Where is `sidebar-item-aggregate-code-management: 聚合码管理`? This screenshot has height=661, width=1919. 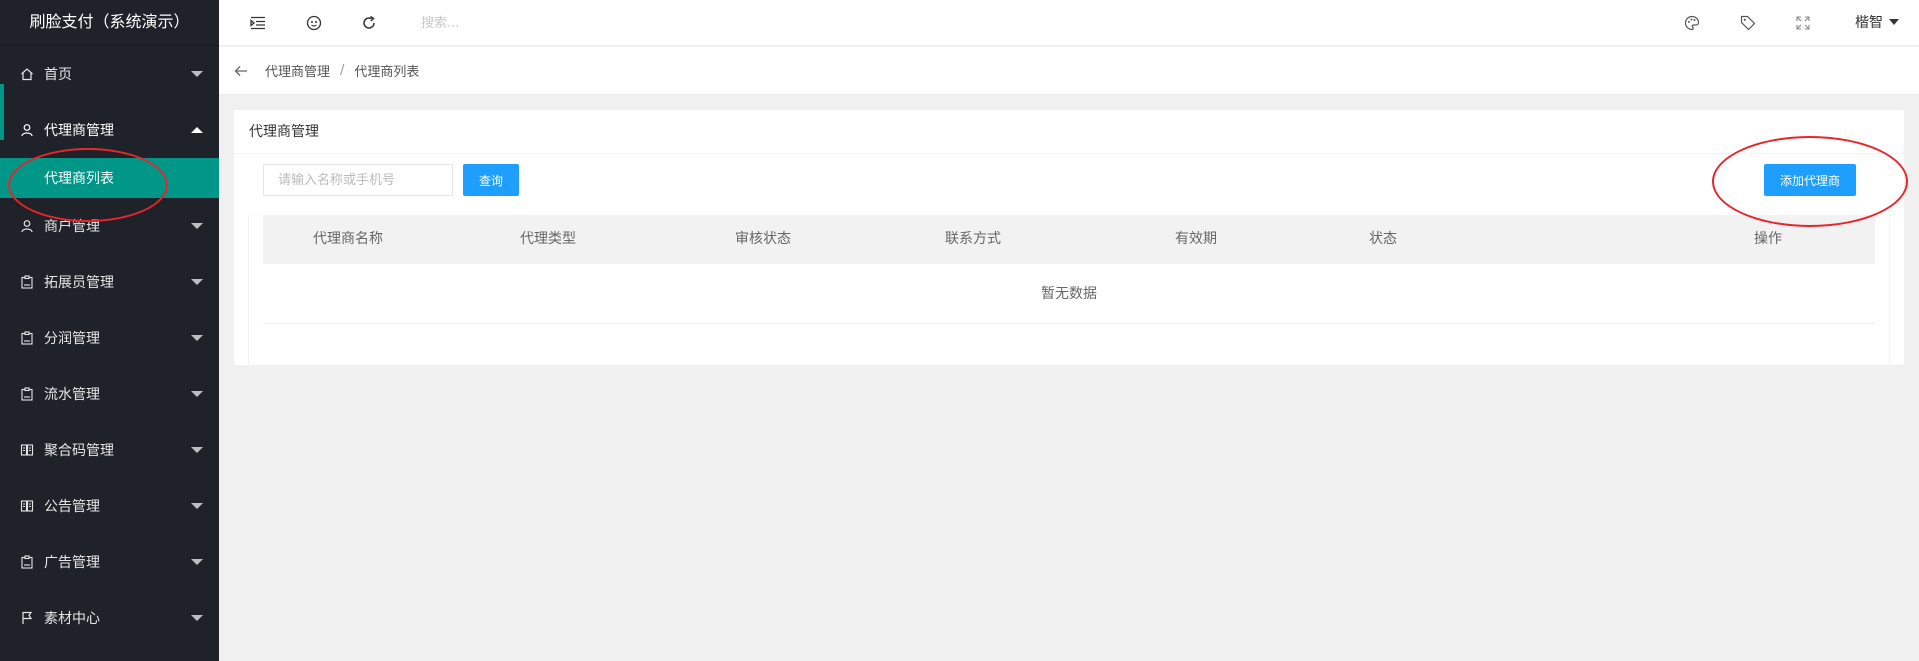
sidebar-item-aggregate-code-management: 聚合码管理 is located at coordinates (109, 450).